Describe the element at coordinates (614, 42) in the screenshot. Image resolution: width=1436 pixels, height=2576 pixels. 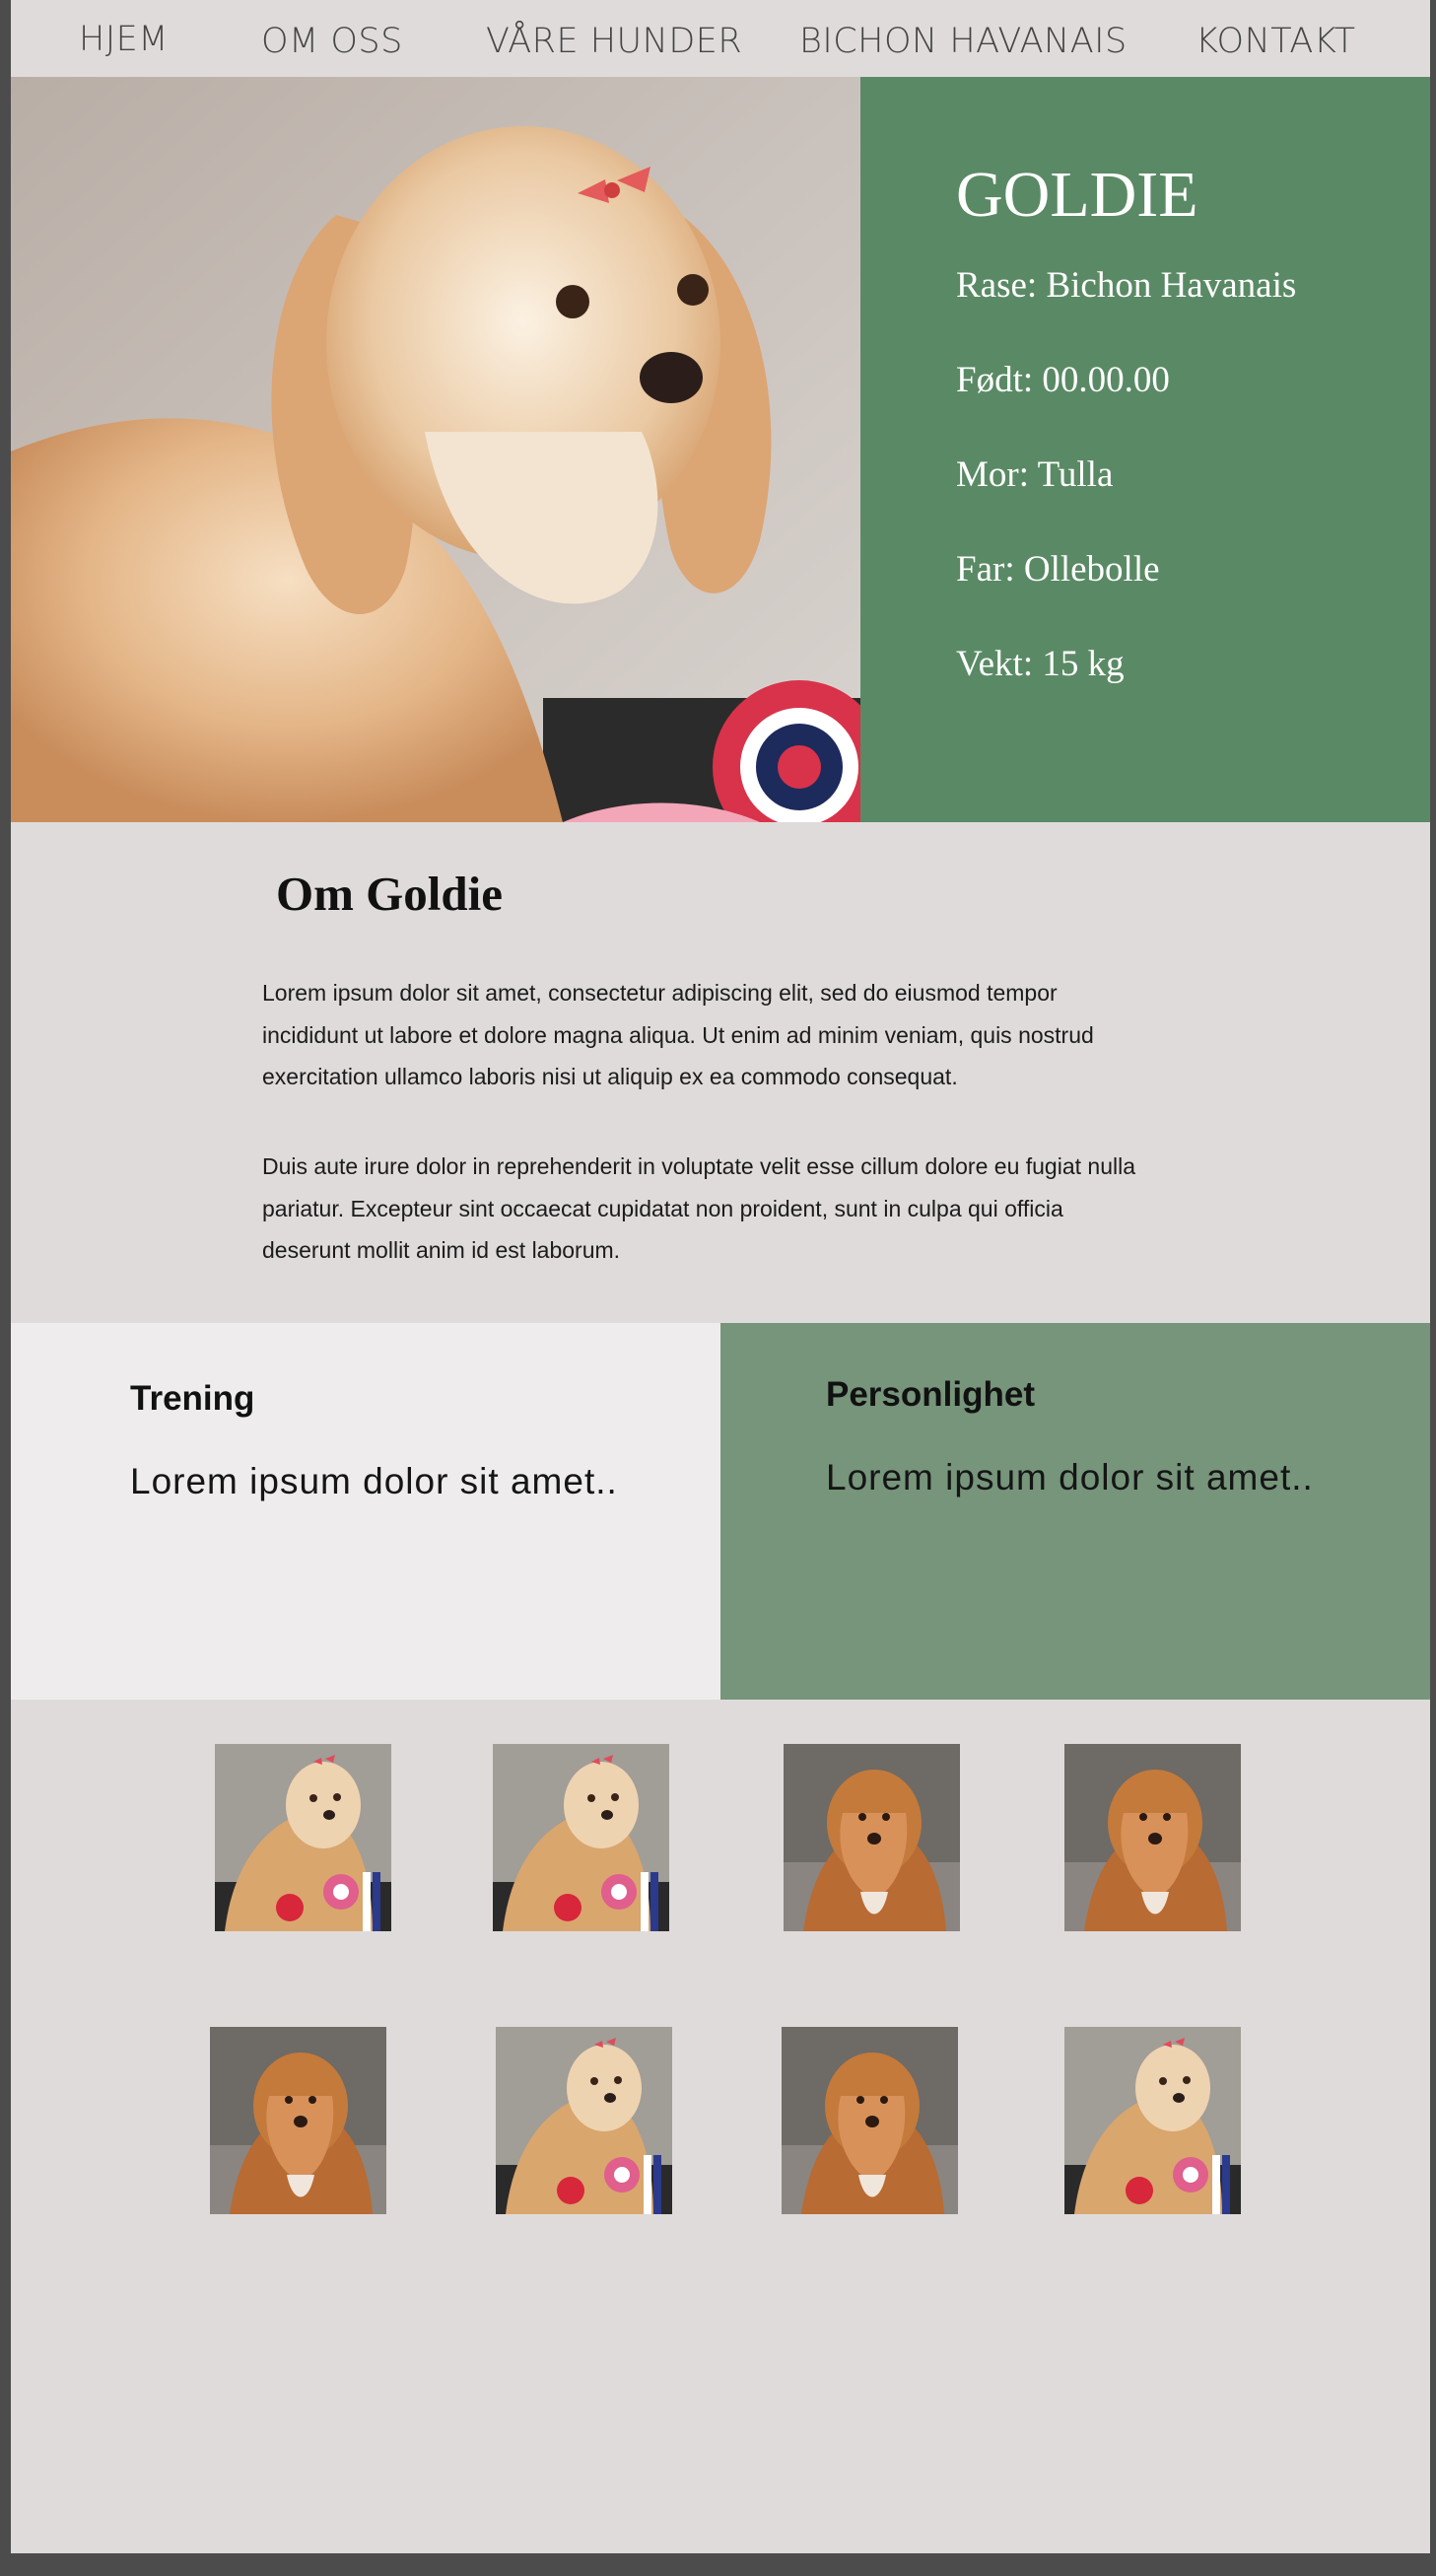
I see `nav-item-vare-hunder: VÅRE HUNDER` at that location.